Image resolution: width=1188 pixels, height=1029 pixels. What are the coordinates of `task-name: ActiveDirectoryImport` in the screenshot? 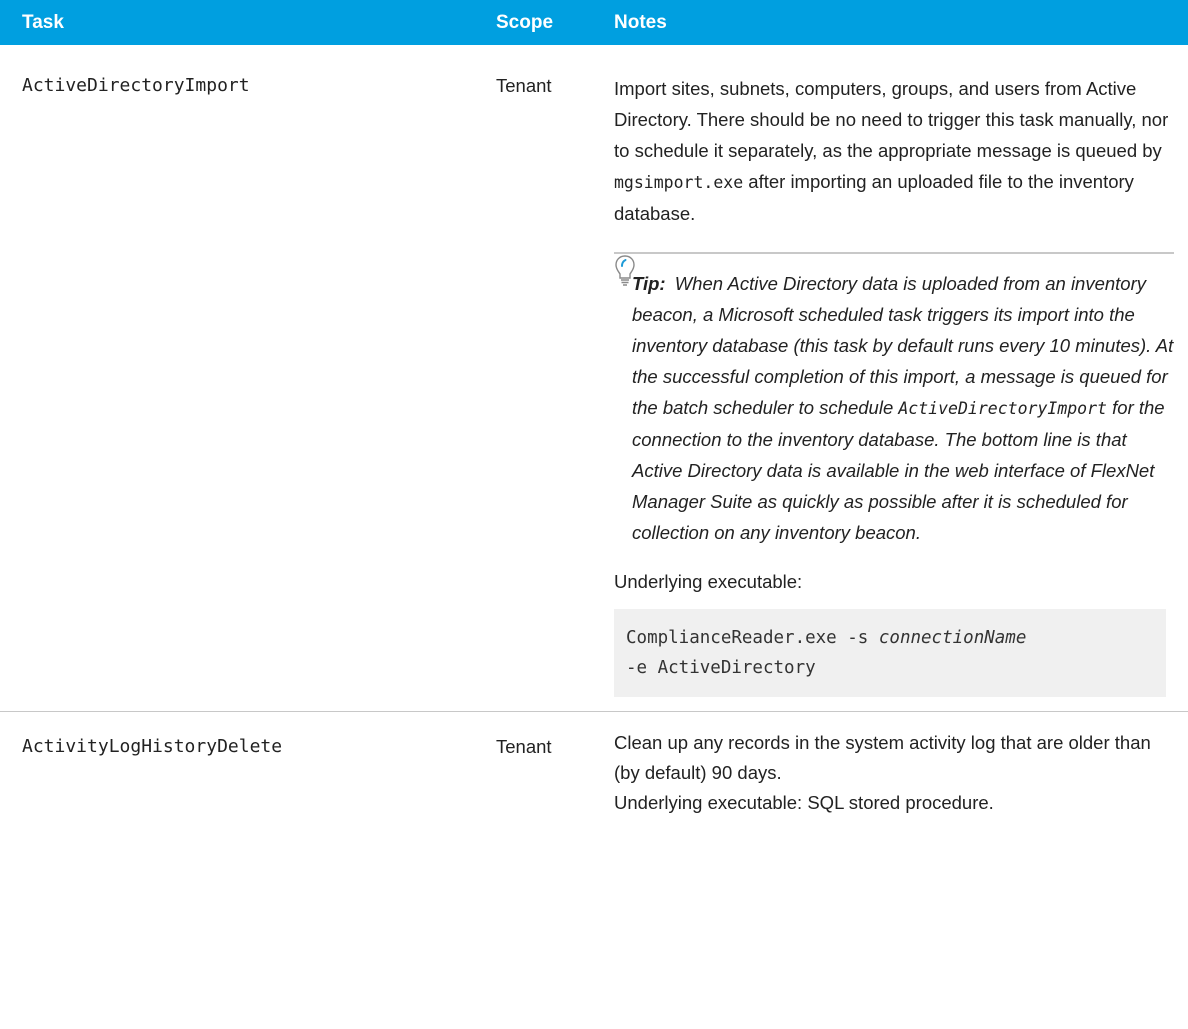 It's located at (136, 85).